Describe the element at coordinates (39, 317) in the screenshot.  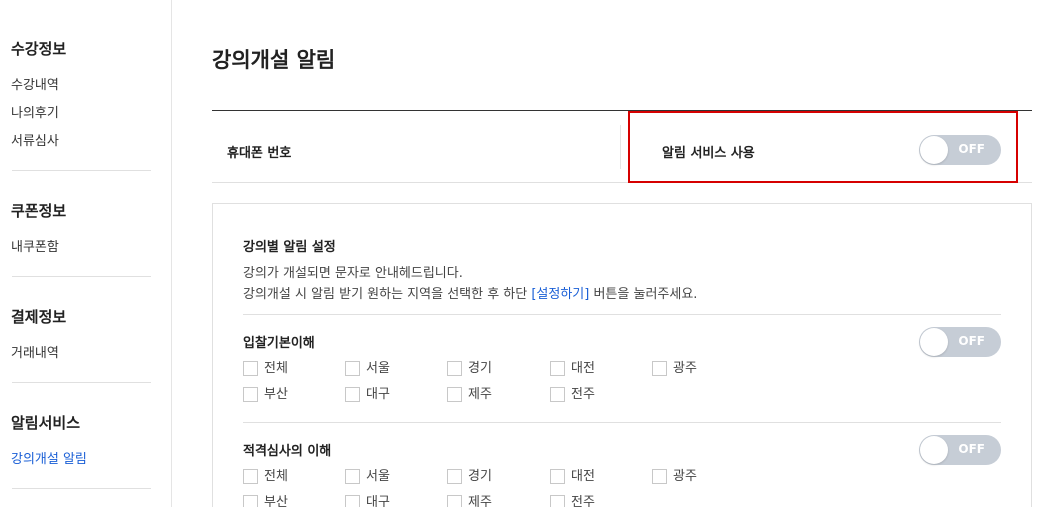
I see `sidebar-group-title-payment: 결제정보` at that location.